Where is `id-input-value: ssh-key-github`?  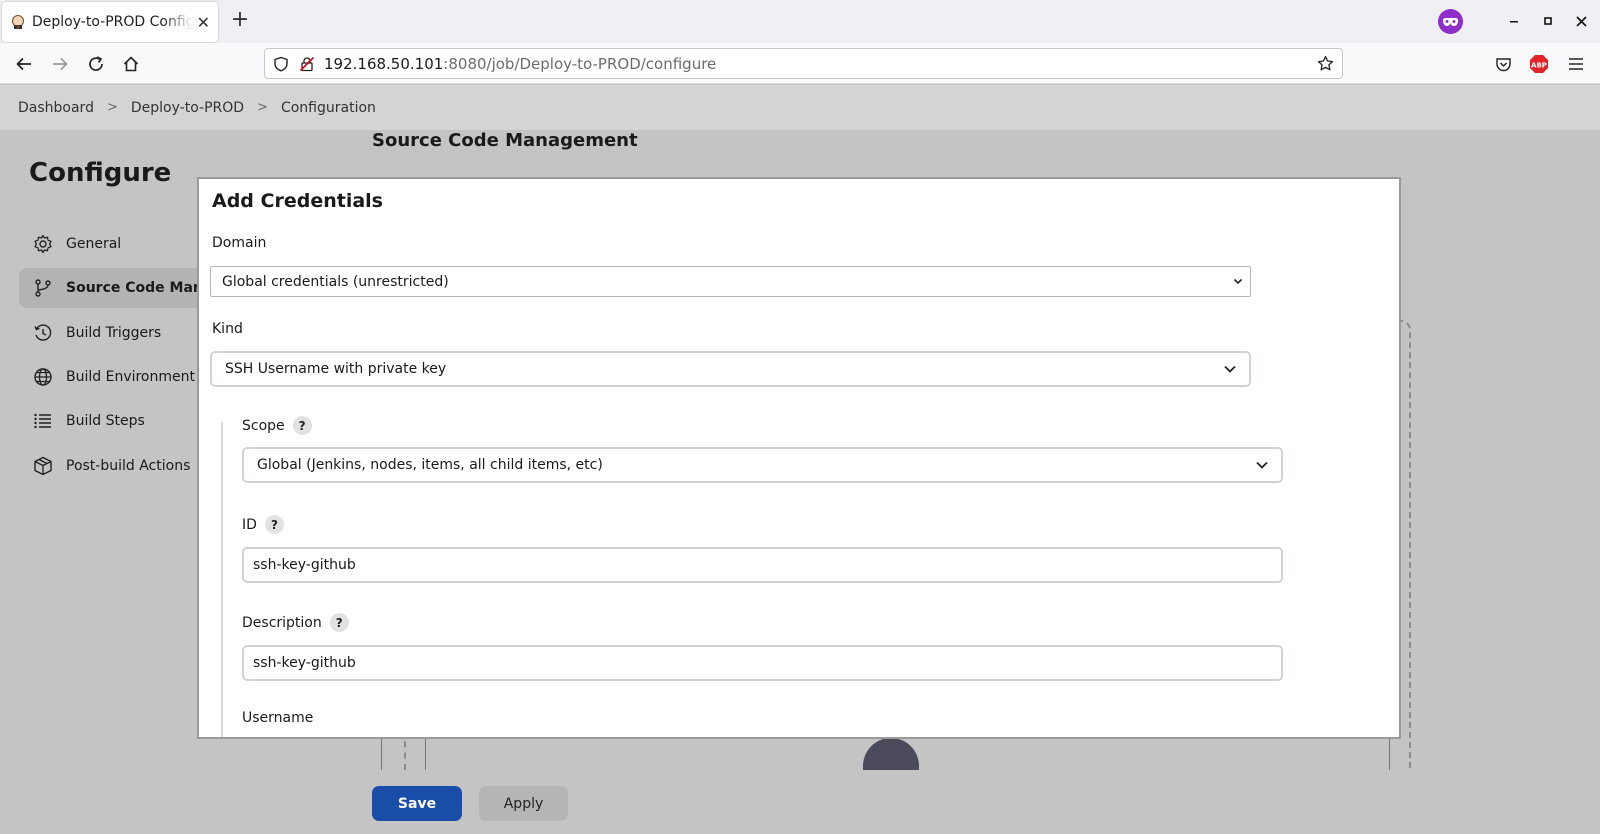 id-input-value: ssh-key-github is located at coordinates (304, 565).